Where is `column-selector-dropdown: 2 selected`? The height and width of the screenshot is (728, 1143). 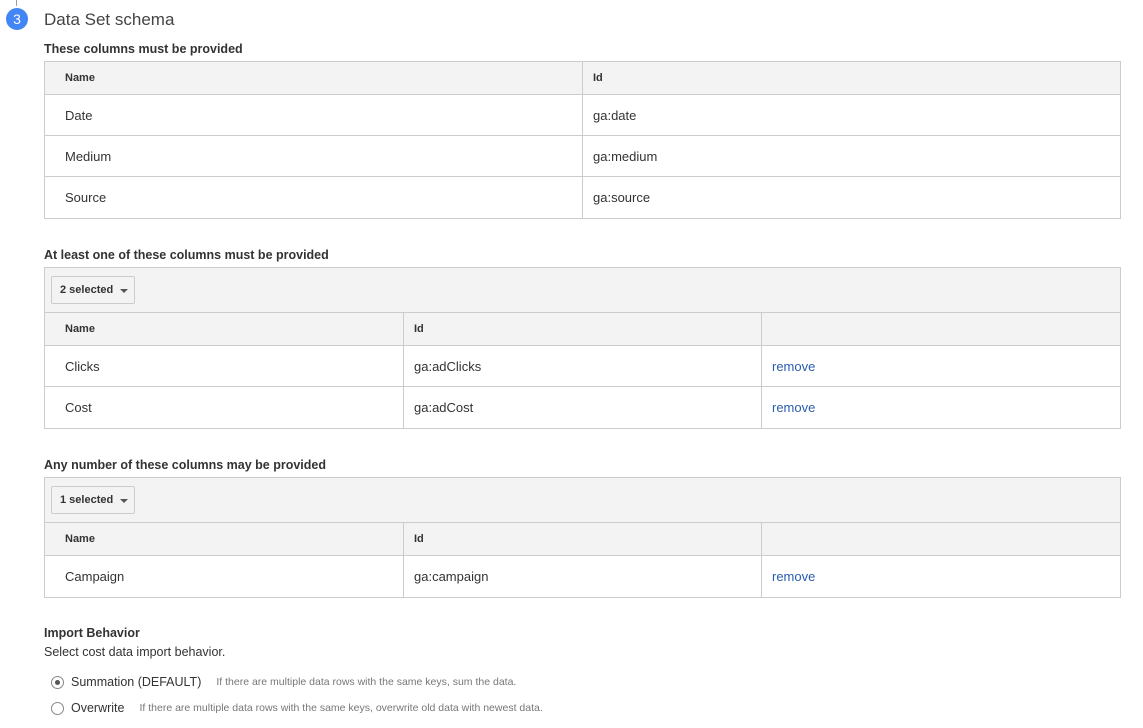 column-selector-dropdown: 2 selected is located at coordinates (93, 290).